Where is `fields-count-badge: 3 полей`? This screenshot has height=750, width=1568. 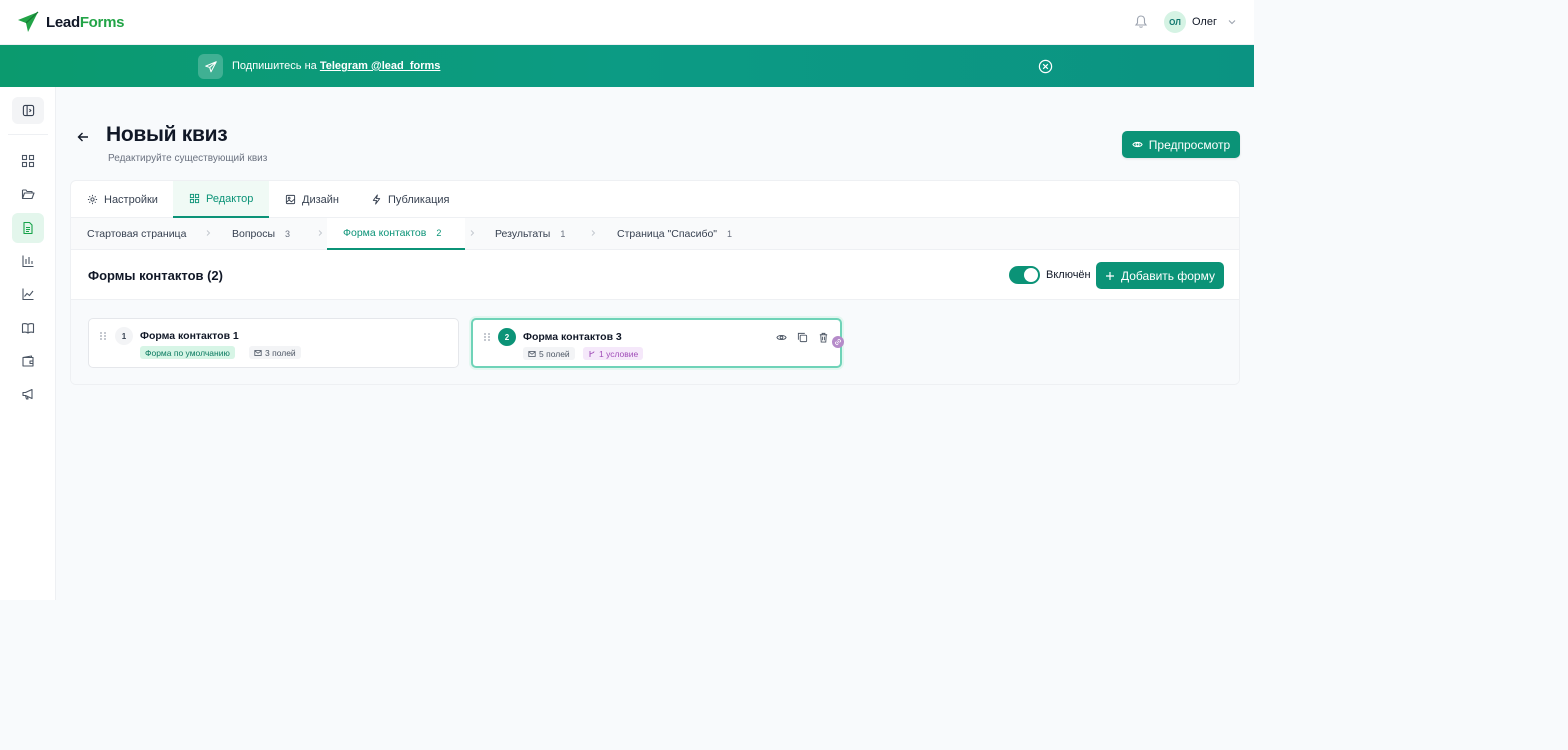
fields-count-badge: 3 полей is located at coordinates (275, 352).